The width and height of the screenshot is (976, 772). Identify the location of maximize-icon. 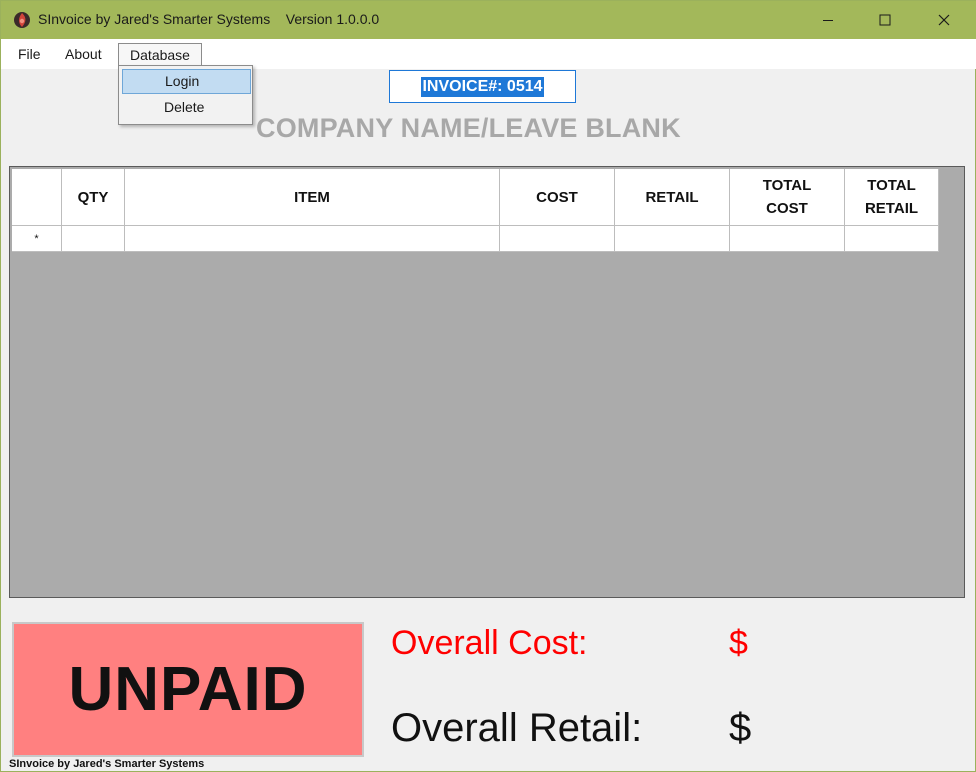
(885, 20).